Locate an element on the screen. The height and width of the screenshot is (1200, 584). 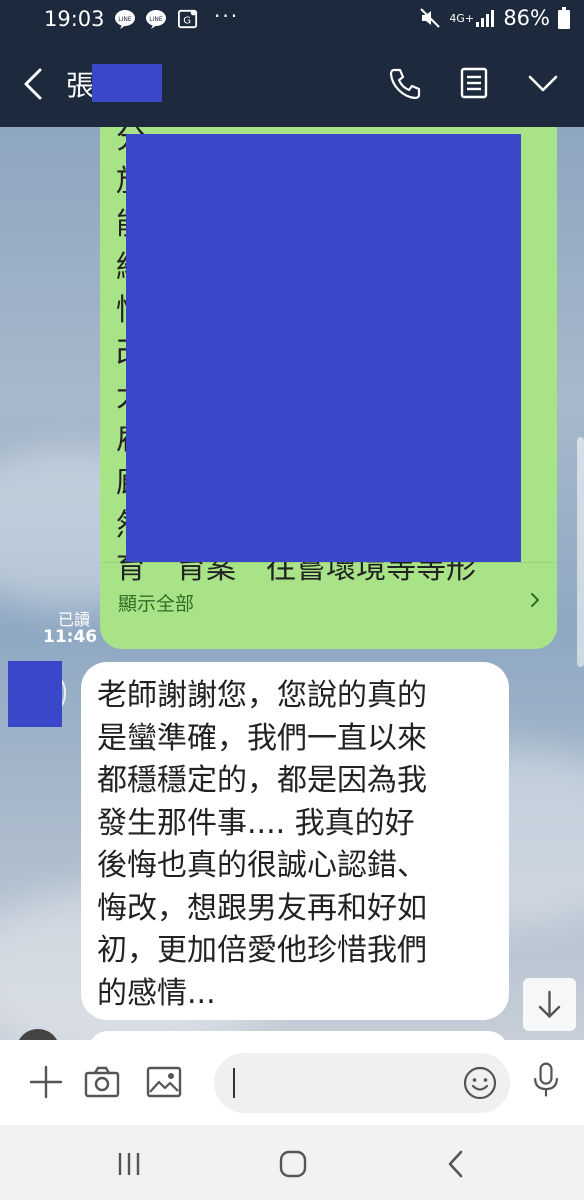
recent-apps-icon is located at coordinates (129, 1164).